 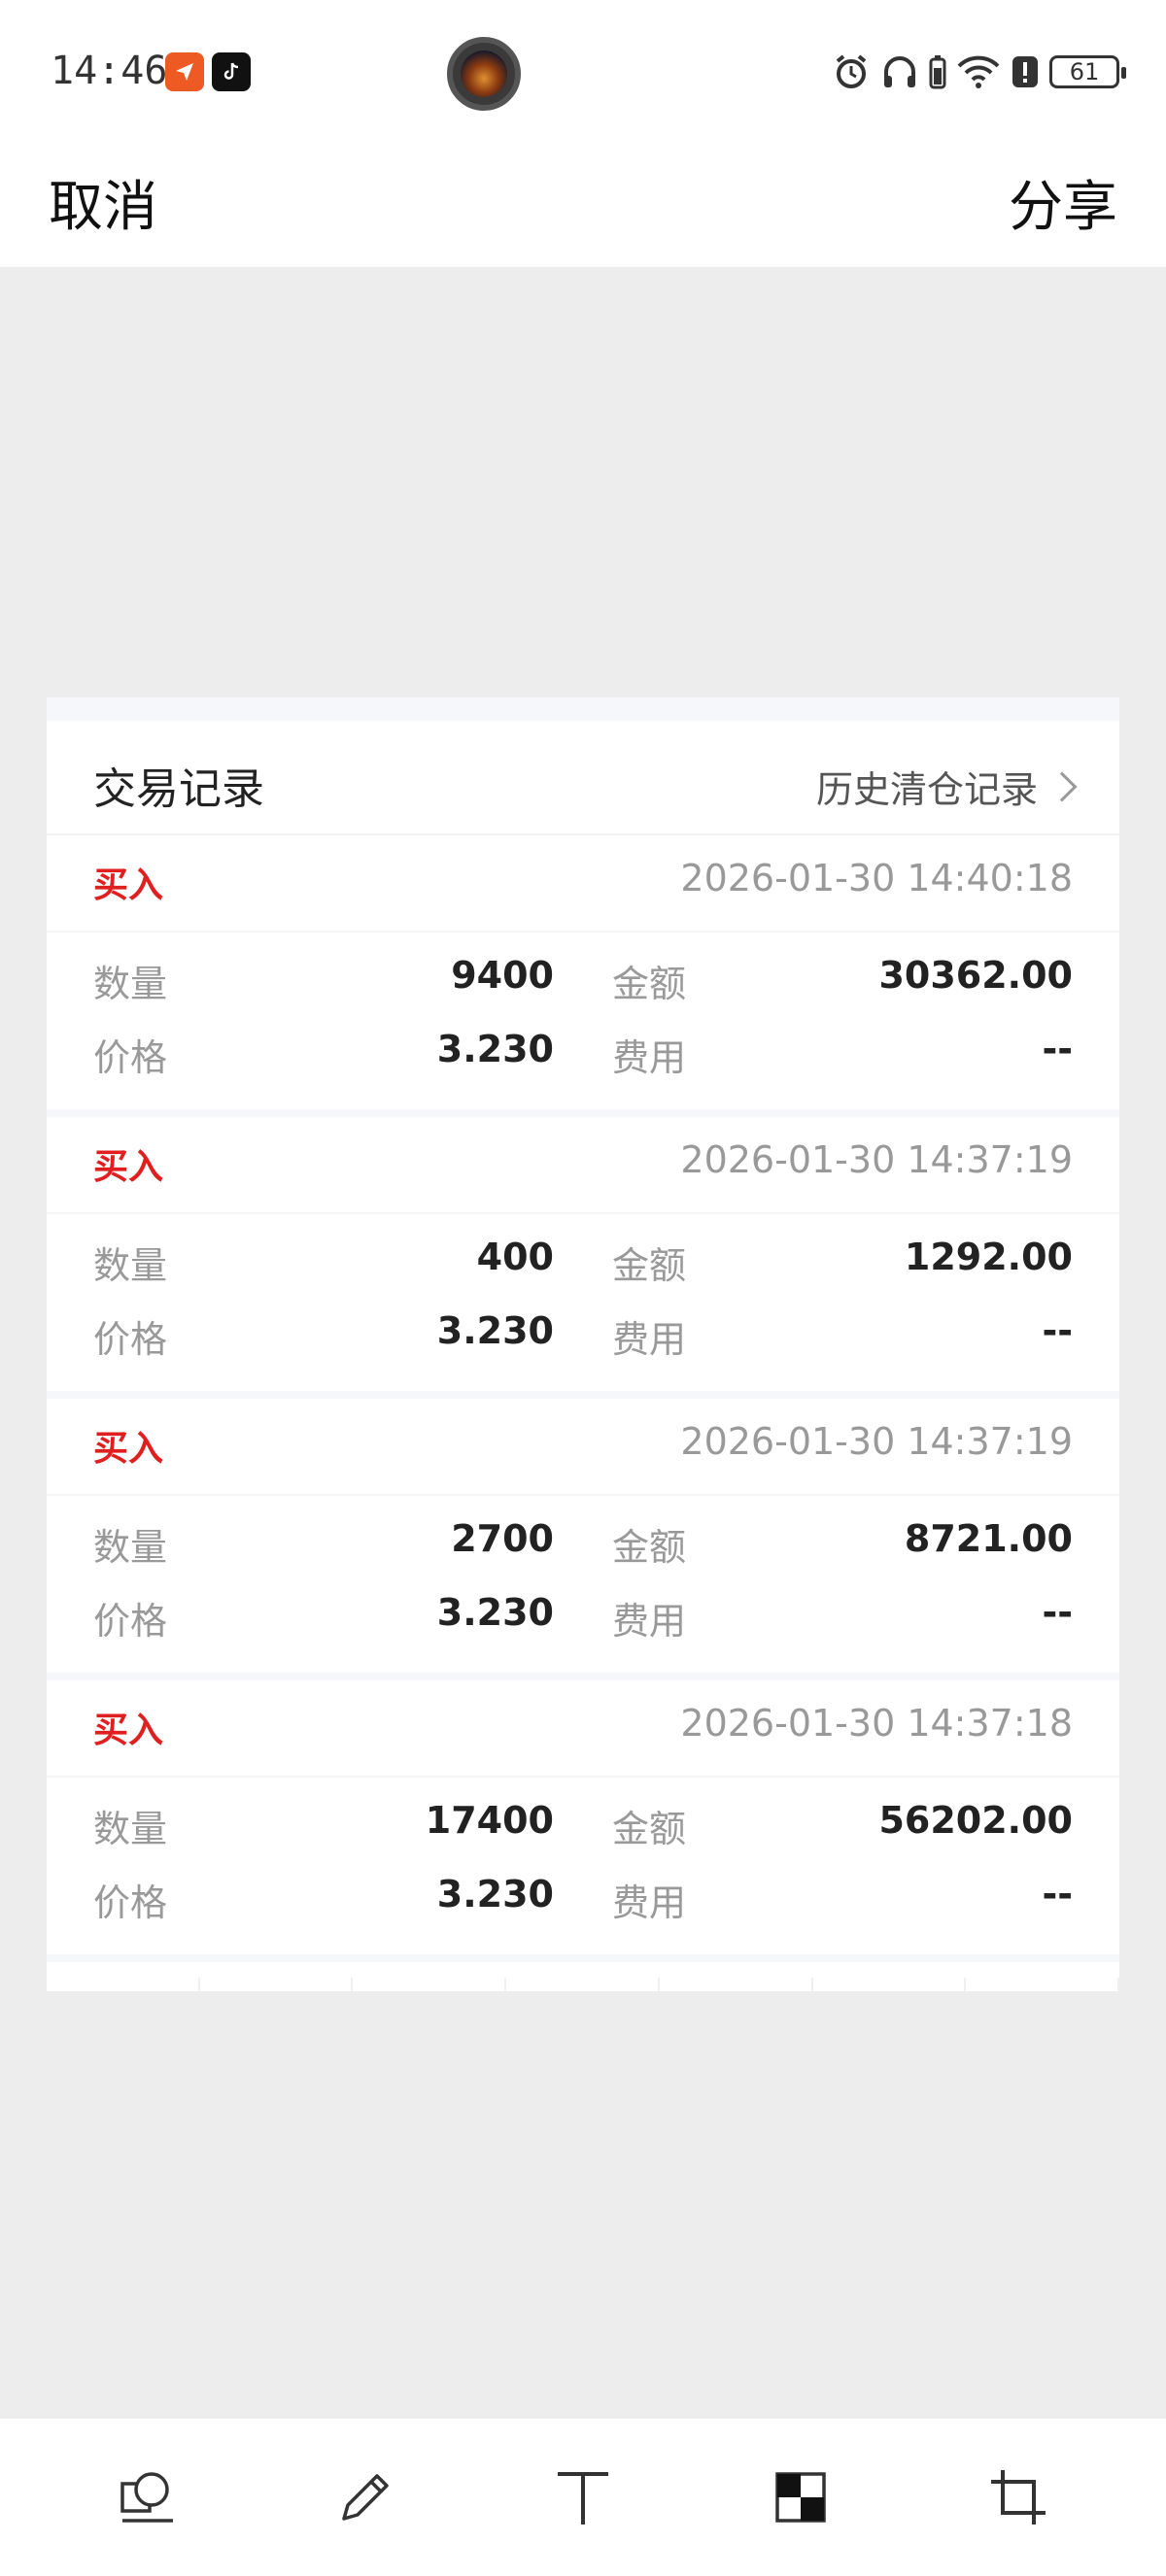 What do you see at coordinates (515, 1257) in the screenshot?
I see `quantity-value: 400` at bounding box center [515, 1257].